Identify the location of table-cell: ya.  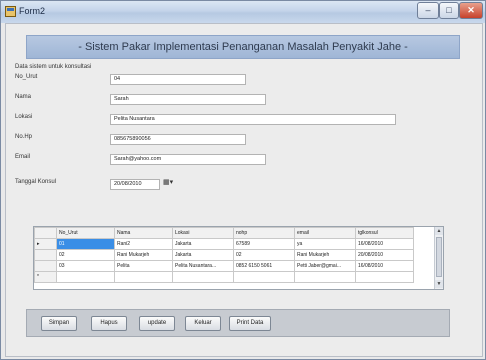
(325, 244).